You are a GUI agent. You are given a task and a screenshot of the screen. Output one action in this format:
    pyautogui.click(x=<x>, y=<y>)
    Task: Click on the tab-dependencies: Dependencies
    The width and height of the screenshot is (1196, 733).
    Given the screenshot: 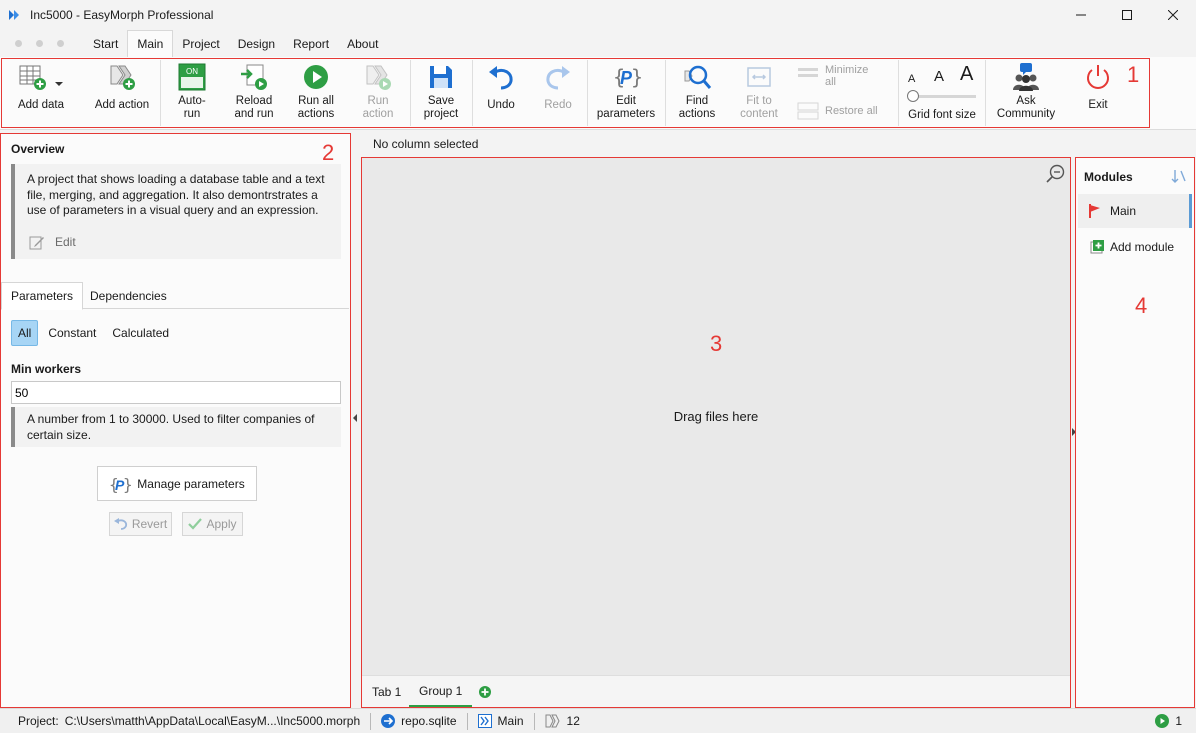 What is the action you would take?
    pyautogui.click(x=128, y=295)
    